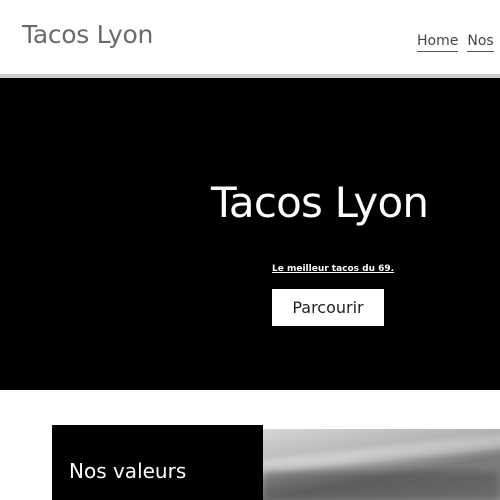 This screenshot has height=500, width=500. What do you see at coordinates (381, 485) in the screenshot?
I see `image-shadow` at bounding box center [381, 485].